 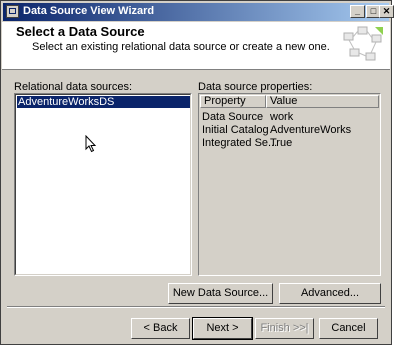 I want to click on app-icon, so click(x=12, y=11).